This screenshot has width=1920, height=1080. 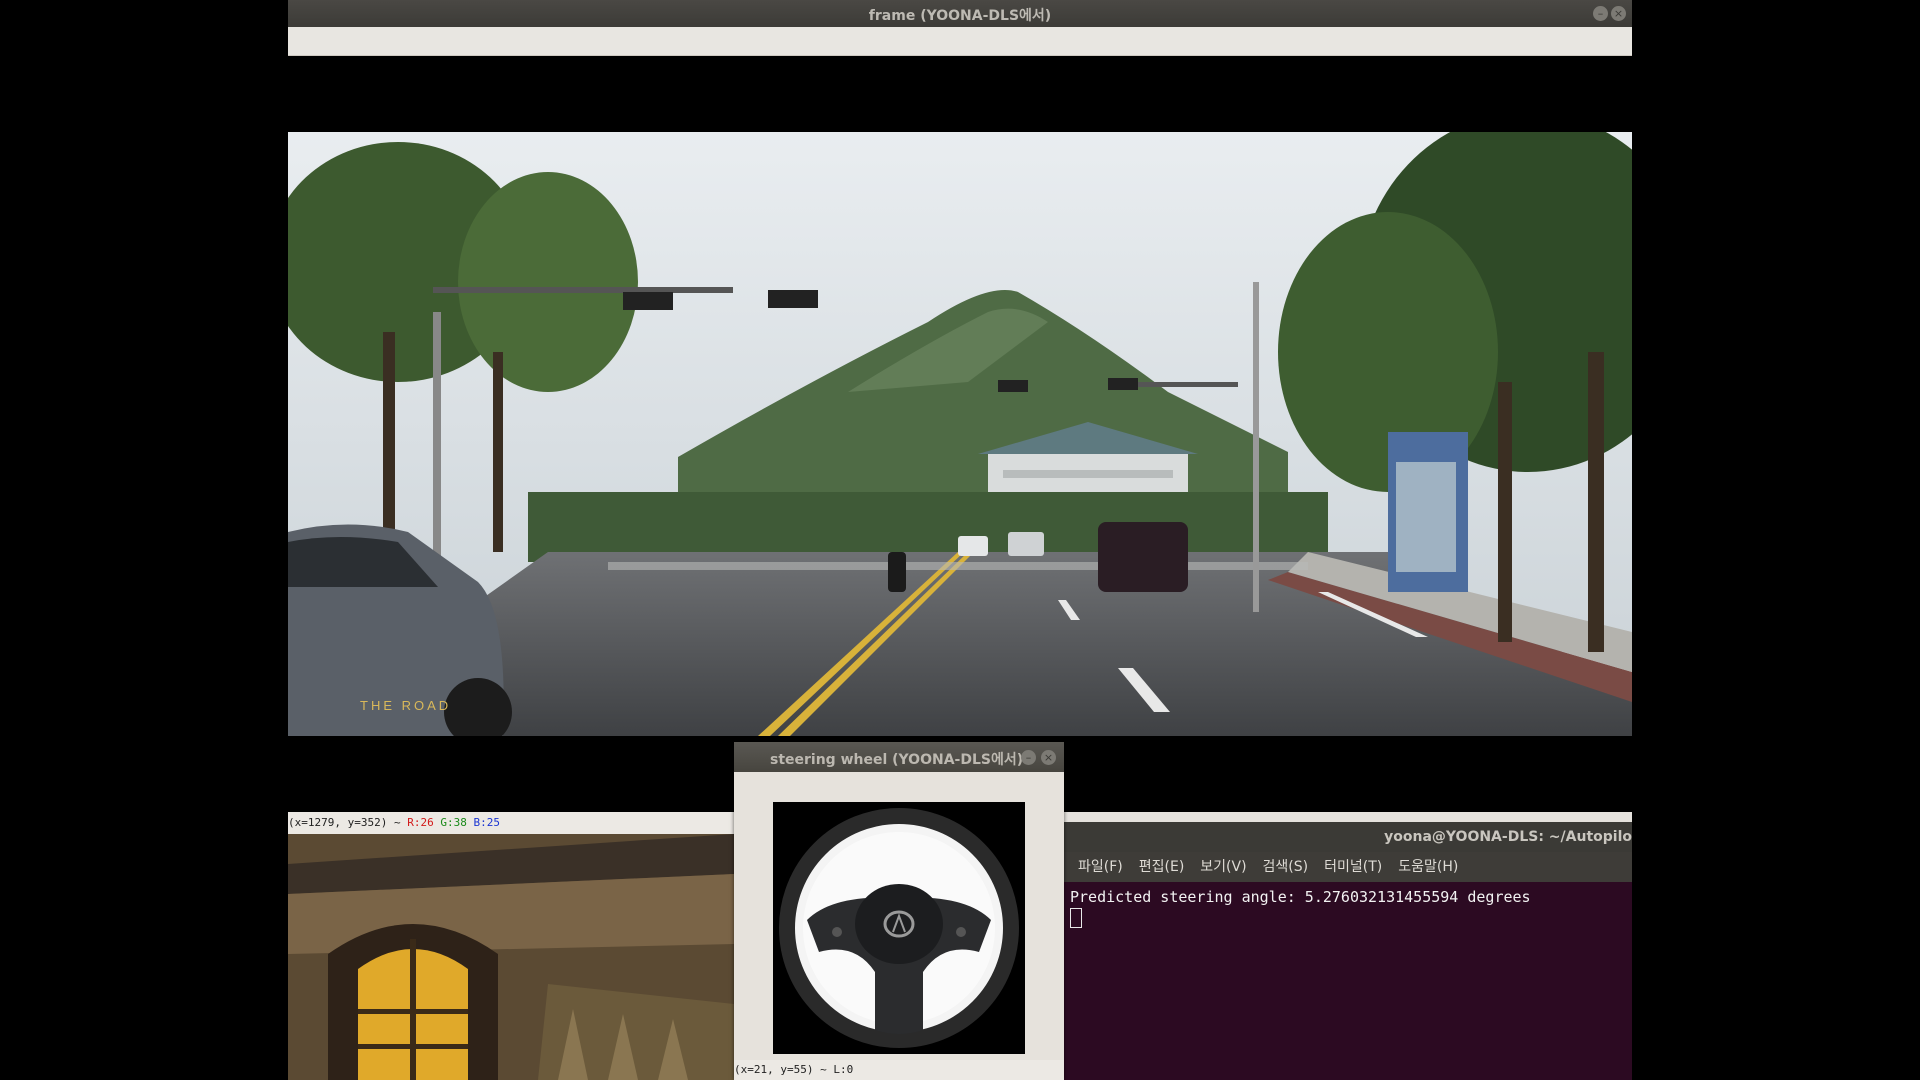 I want to click on pixel-coords: (x=1279, y=352) ~, so click(x=344, y=822).